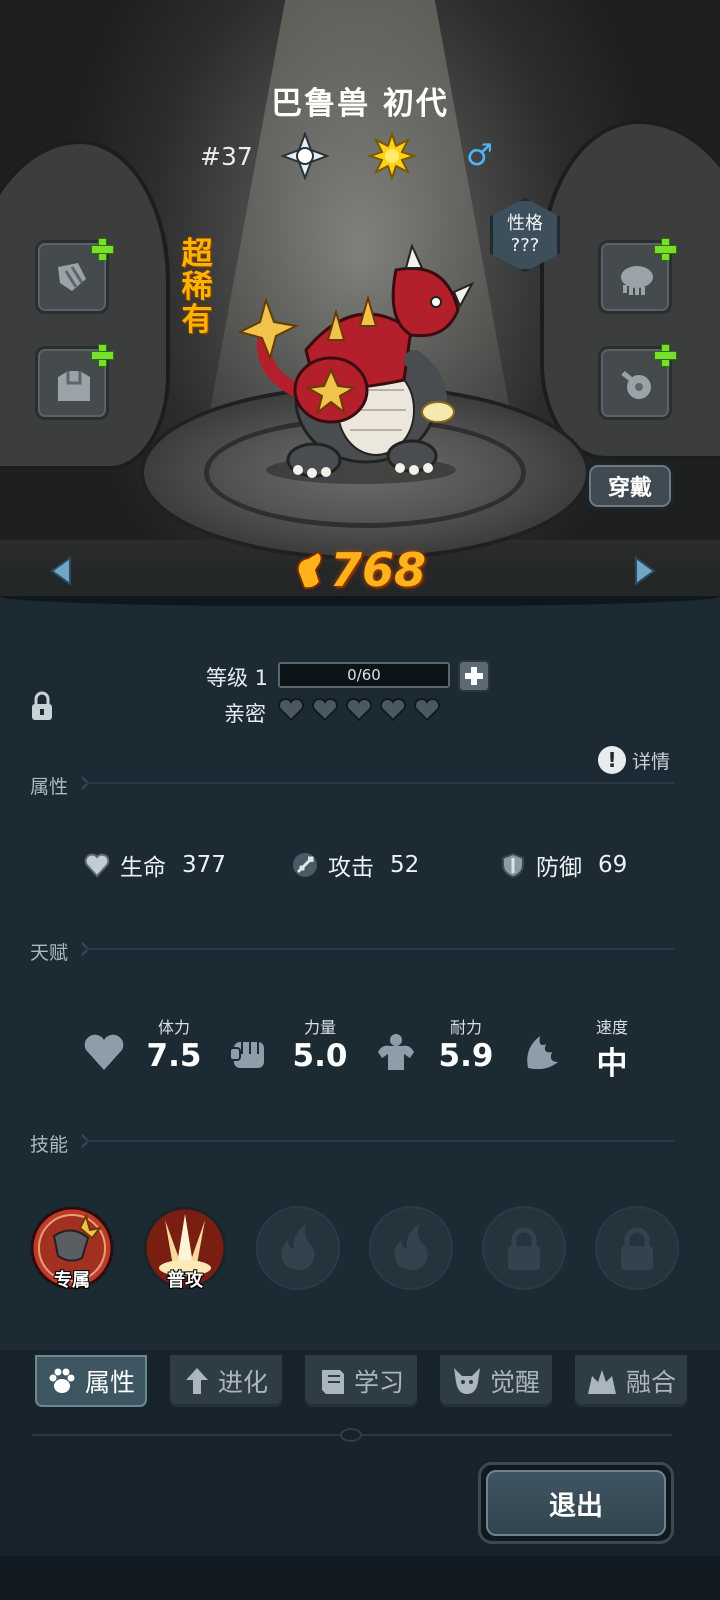  Describe the element at coordinates (62, 1380) in the screenshot. I see `paw-icon` at that location.